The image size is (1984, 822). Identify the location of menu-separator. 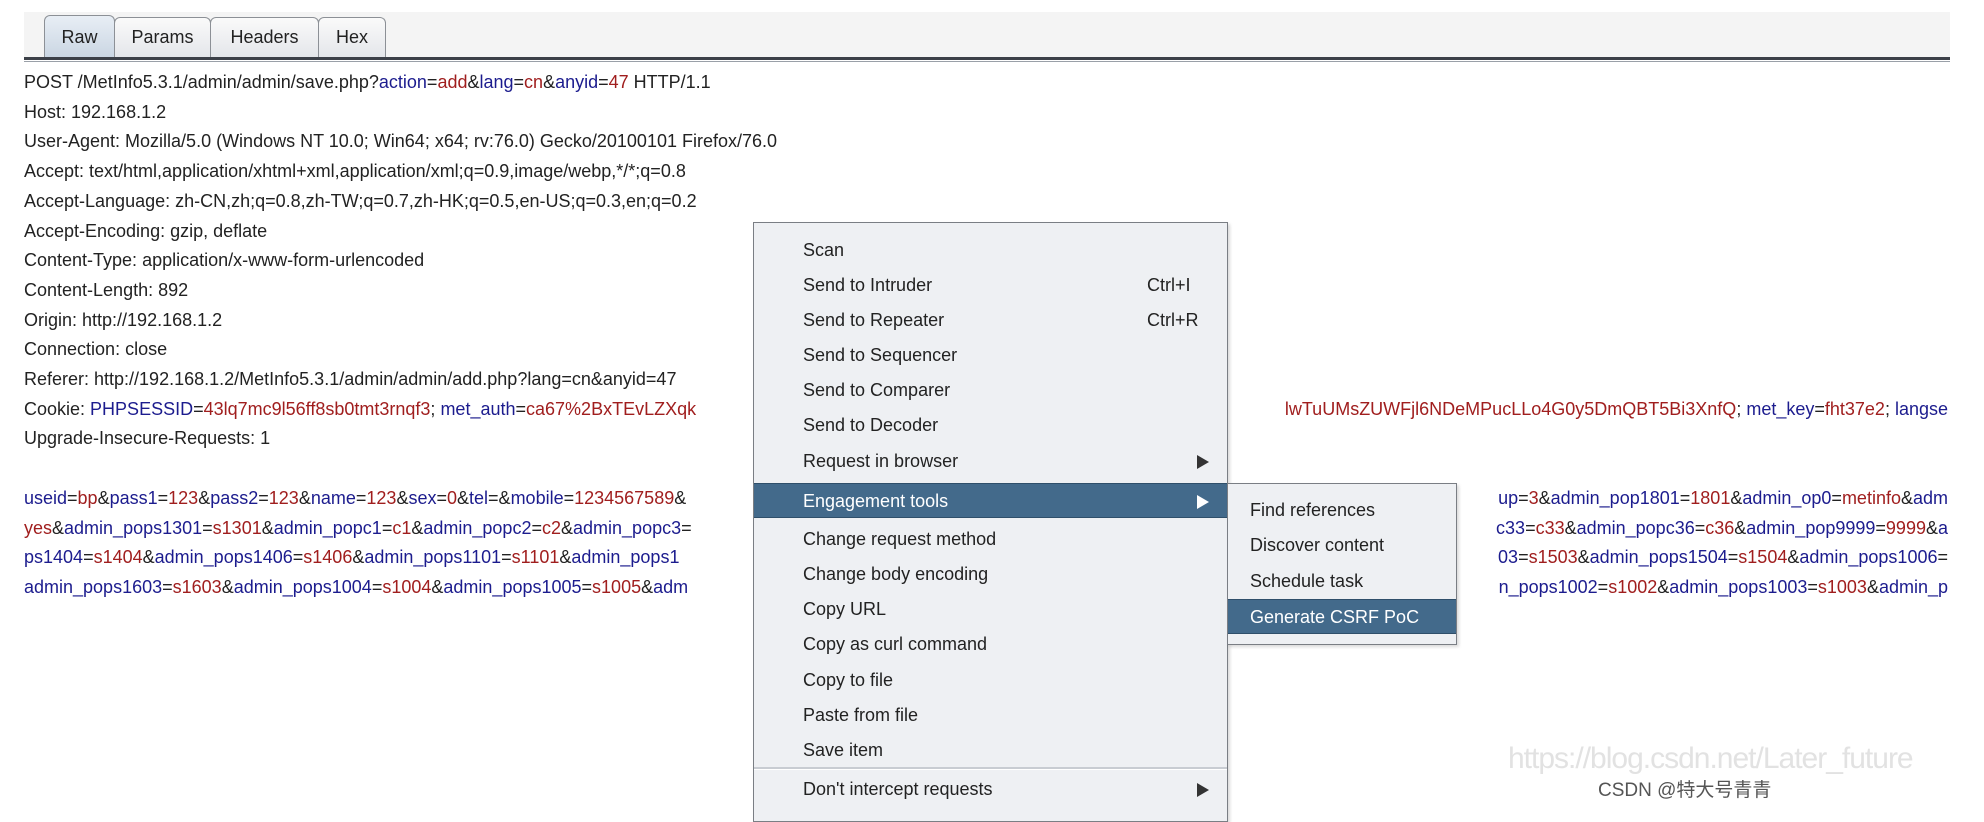
(990, 768).